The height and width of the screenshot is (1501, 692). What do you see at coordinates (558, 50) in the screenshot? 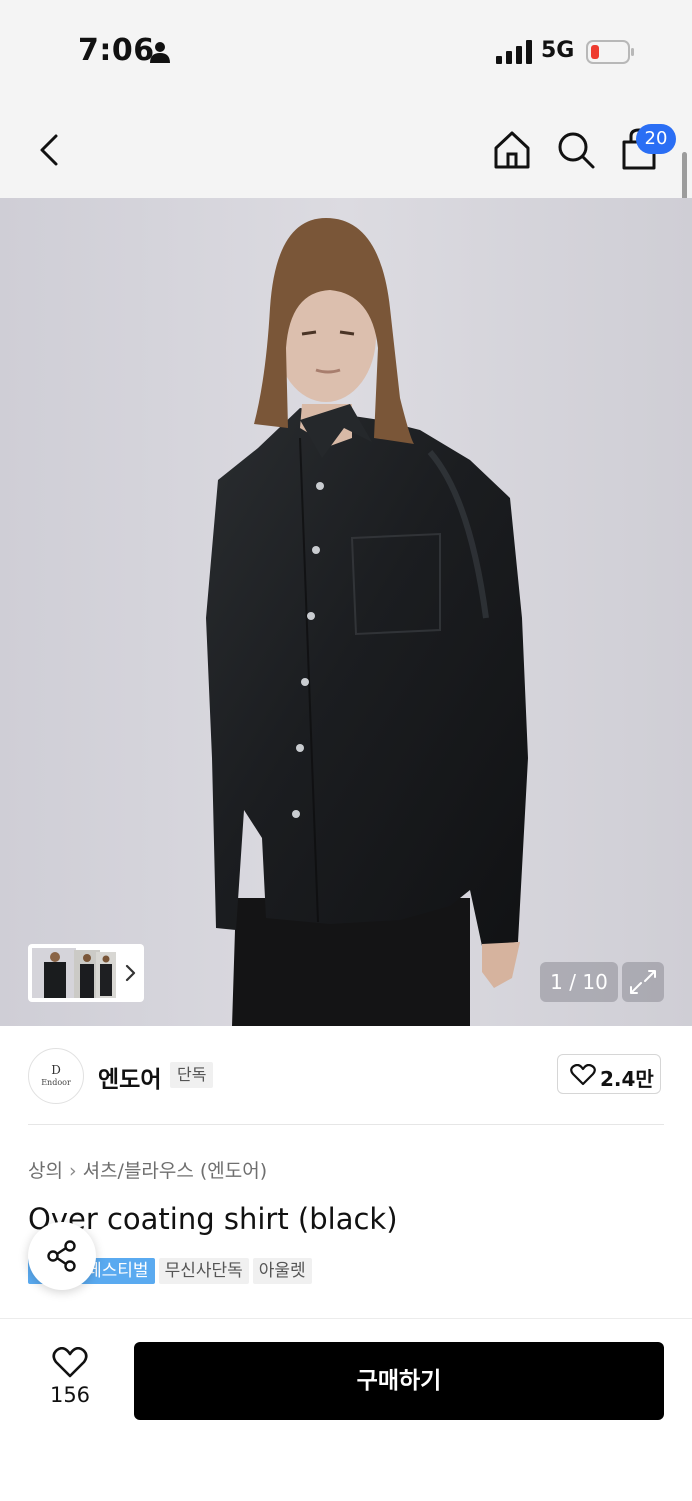
I see `network-type: 5G` at bounding box center [558, 50].